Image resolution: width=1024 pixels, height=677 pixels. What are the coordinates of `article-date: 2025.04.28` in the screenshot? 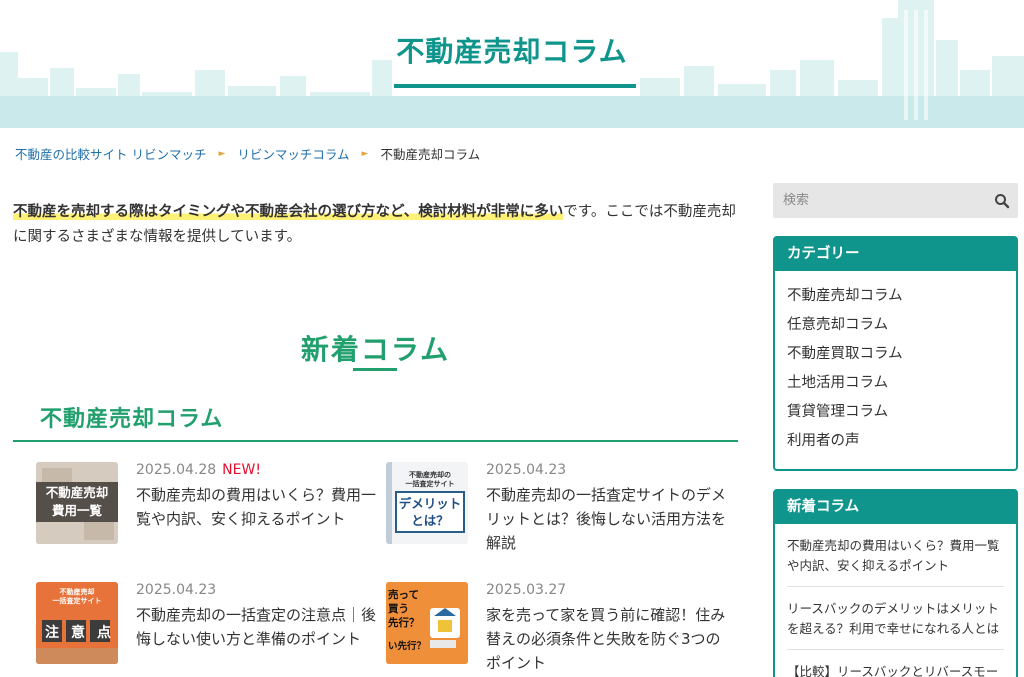 It's located at (176, 470).